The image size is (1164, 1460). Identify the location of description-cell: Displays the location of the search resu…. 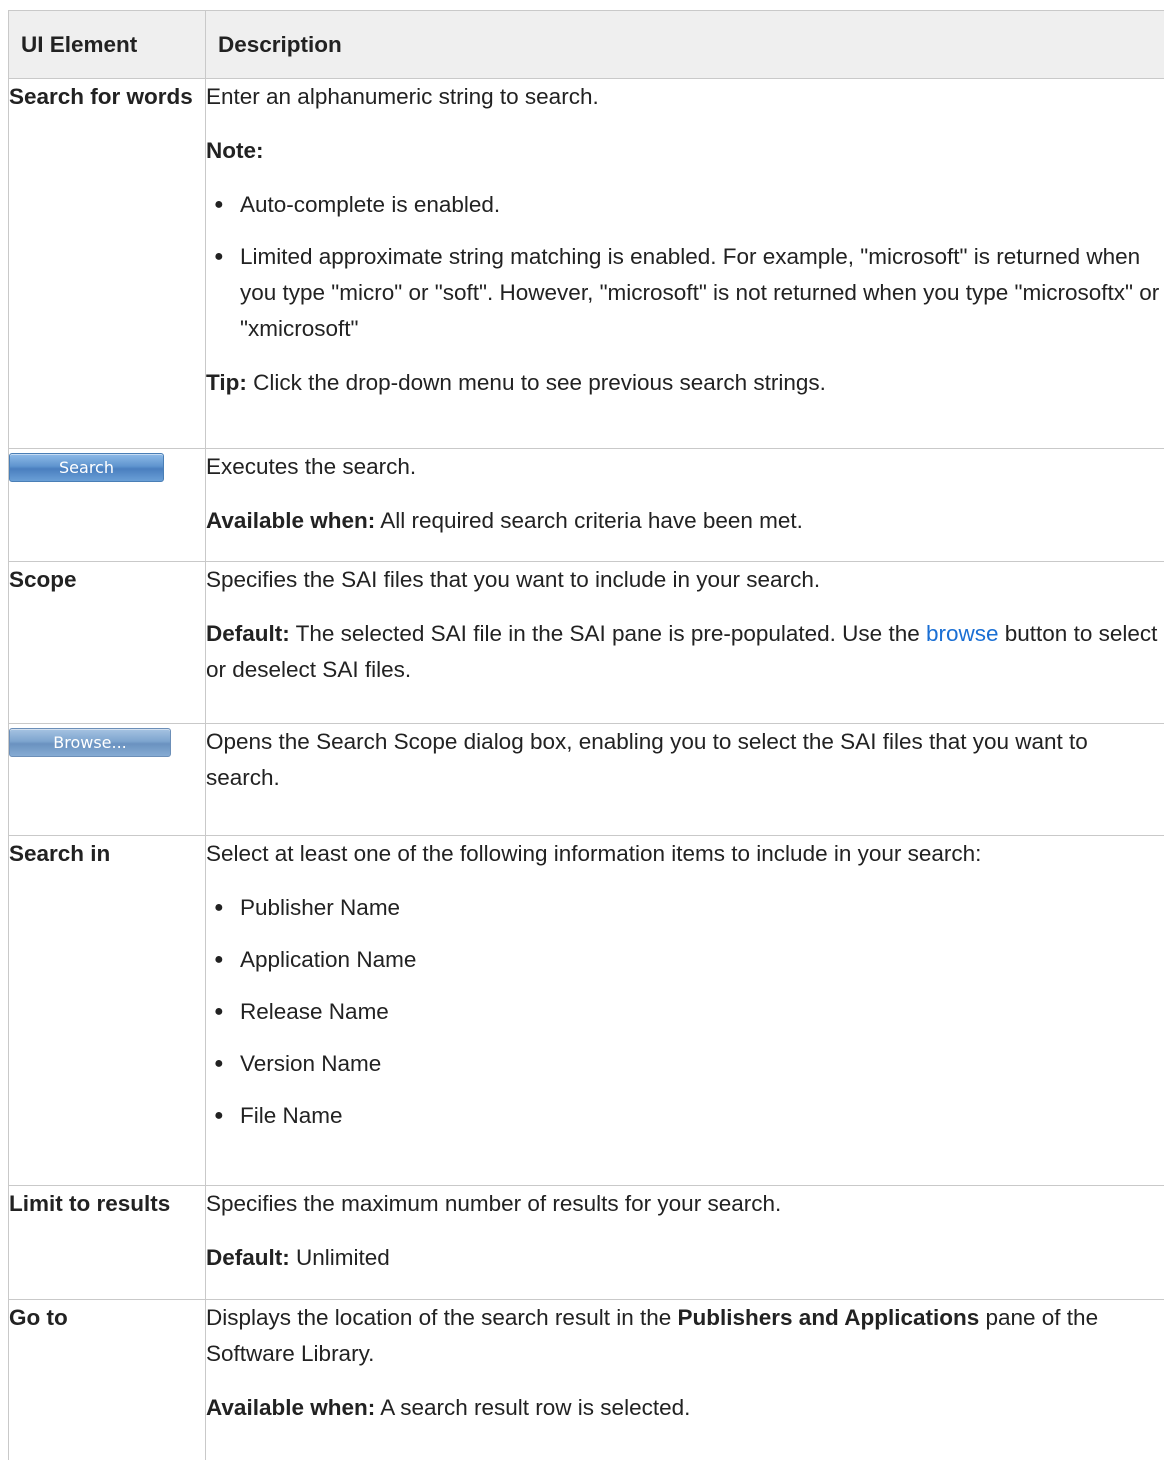
(684, 1379).